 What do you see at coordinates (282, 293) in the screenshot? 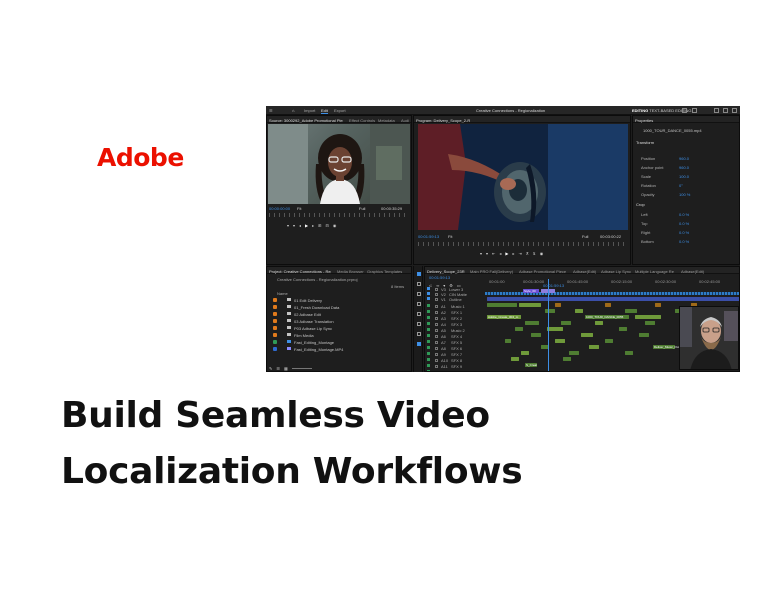
I see `column-header-name: Name` at bounding box center [282, 293].